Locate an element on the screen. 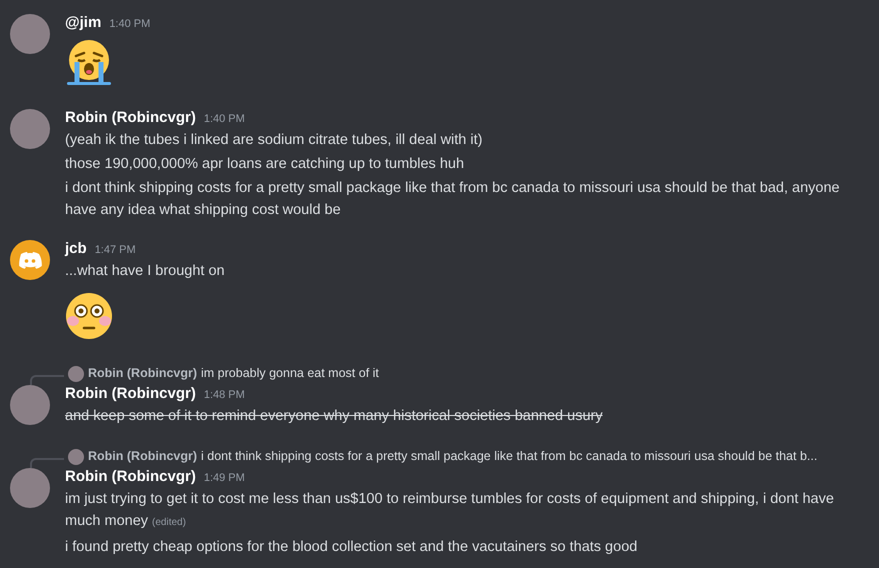 The image size is (879, 568). timestamp: 1:49 PM is located at coordinates (224, 478).